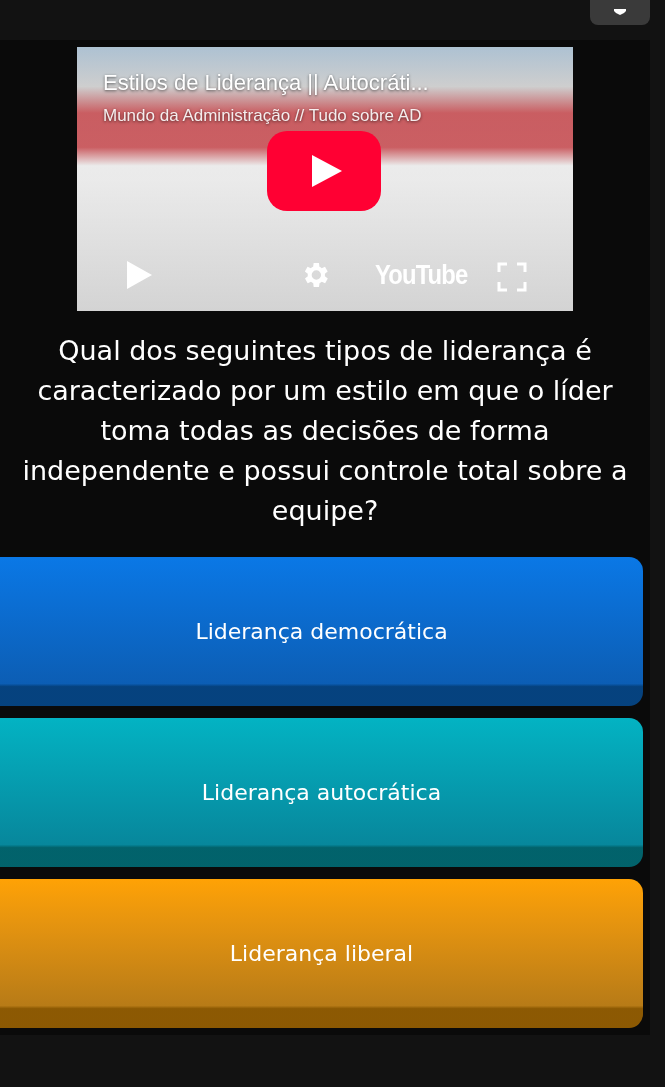 The width and height of the screenshot is (665, 1087). Describe the element at coordinates (321, 631) in the screenshot. I see `answer-option: Liderança democrática` at that location.